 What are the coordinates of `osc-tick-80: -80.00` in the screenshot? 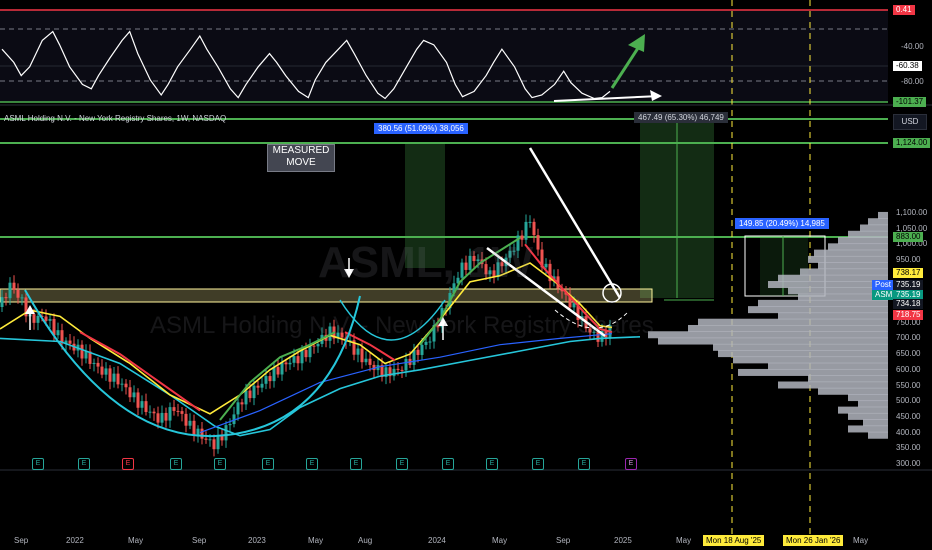 It's located at (912, 81).